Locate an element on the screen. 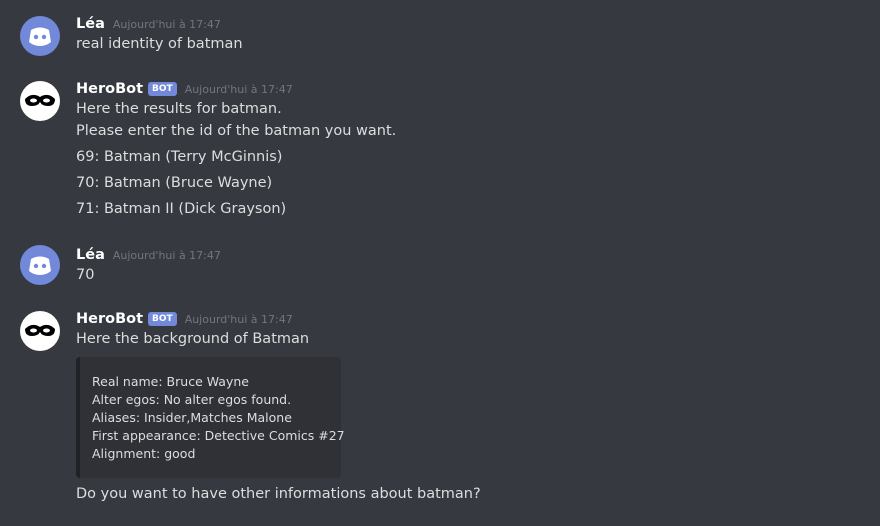  embed-field: Aliases: Insider,Matches Malone is located at coordinates (192, 417).